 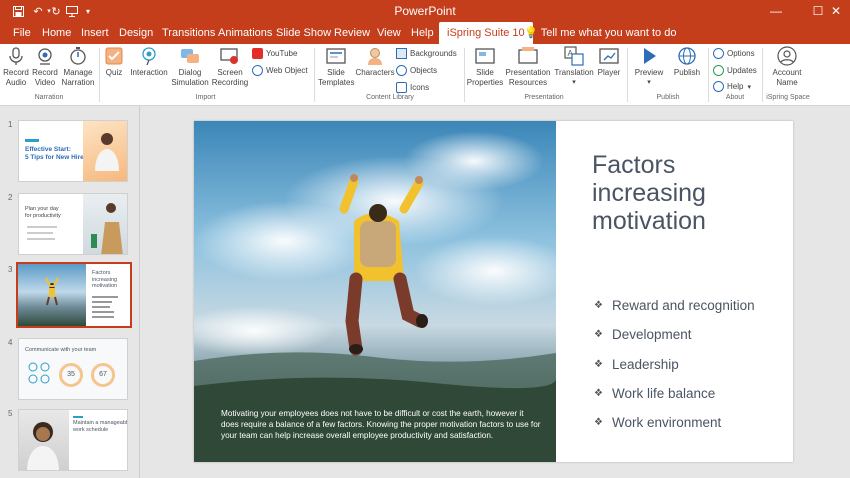 I want to click on close-icon: ✕, so click(x=836, y=11).